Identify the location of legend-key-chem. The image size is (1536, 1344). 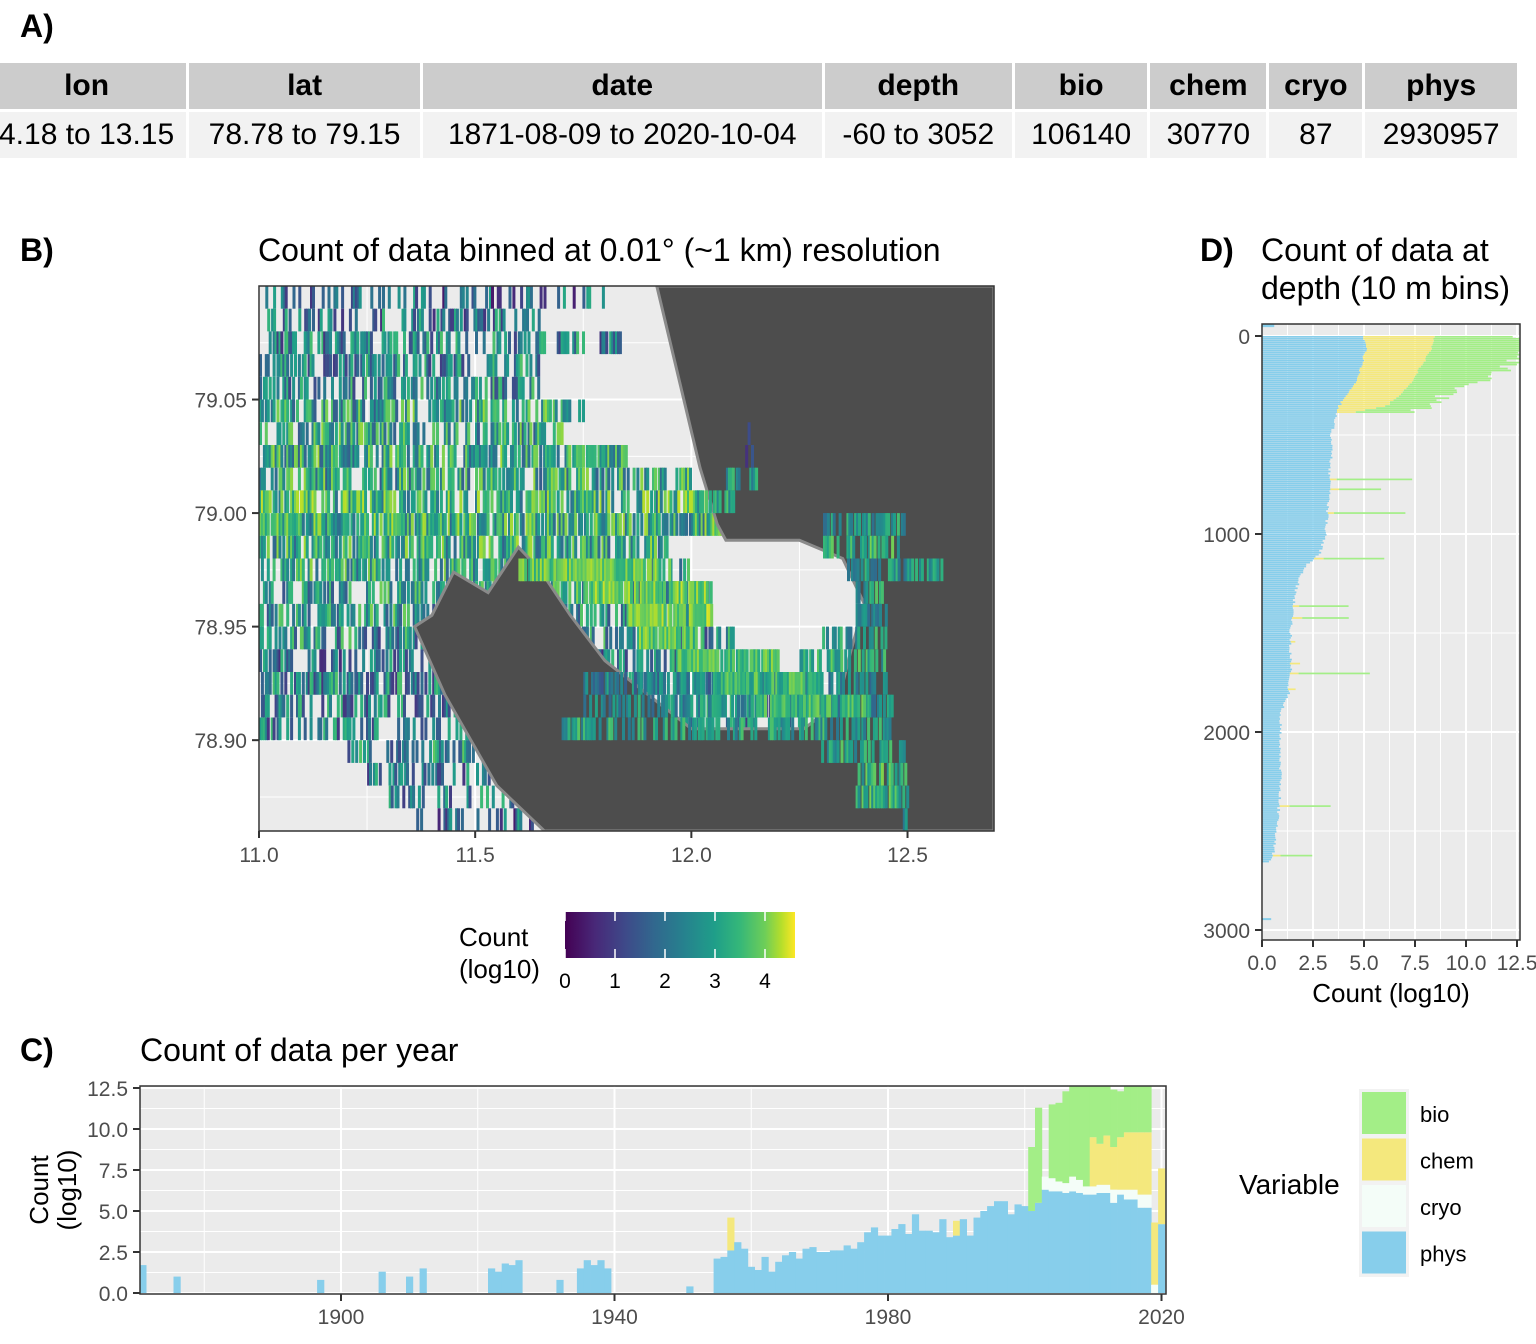
(1384, 1159).